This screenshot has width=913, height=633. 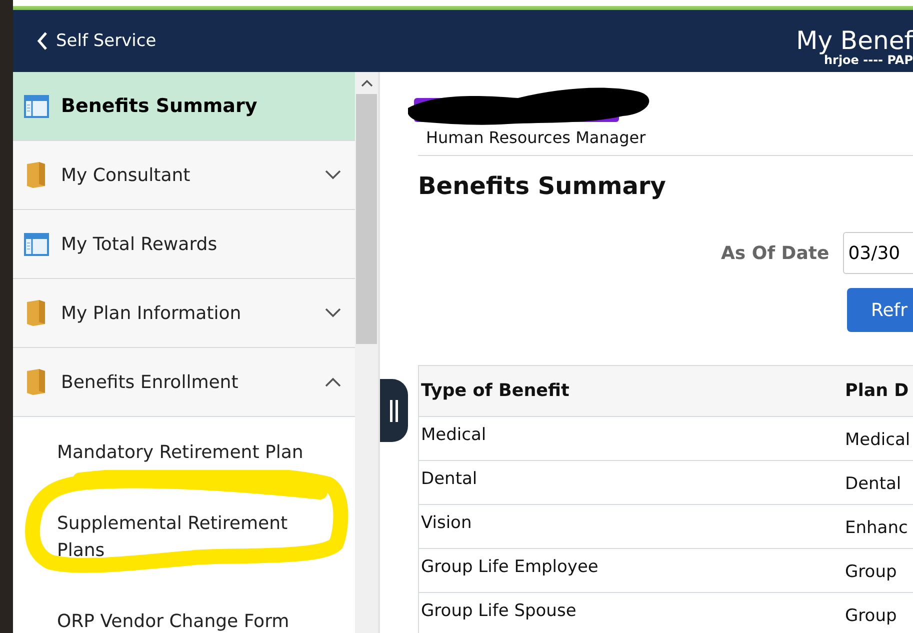 I want to click on back-link: Self Service, so click(x=84, y=41).